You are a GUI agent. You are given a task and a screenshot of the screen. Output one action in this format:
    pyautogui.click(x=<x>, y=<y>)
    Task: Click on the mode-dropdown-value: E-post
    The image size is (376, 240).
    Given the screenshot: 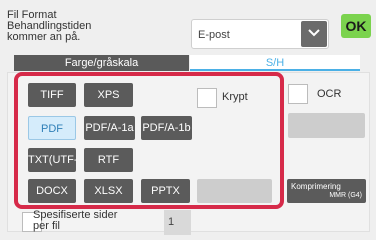 What is the action you would take?
    pyautogui.click(x=214, y=35)
    